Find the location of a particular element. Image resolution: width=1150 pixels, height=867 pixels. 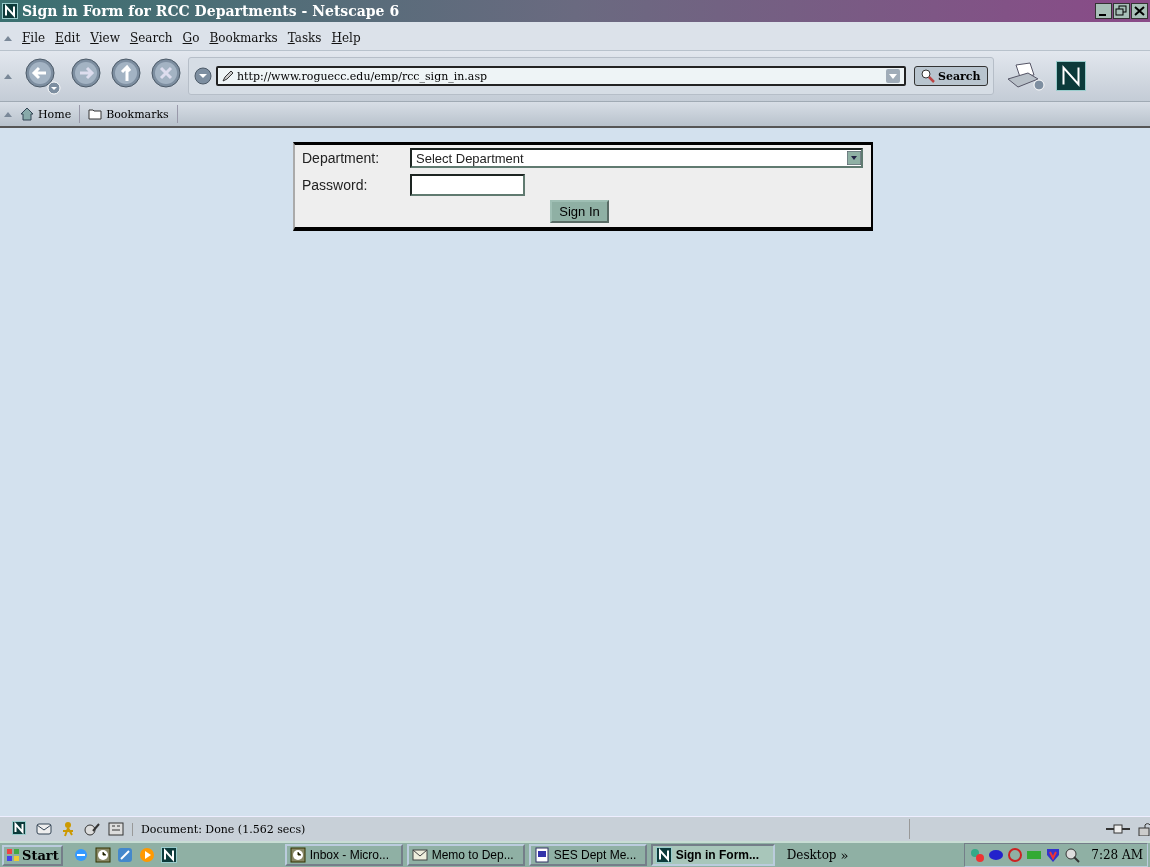

desktop-toolbar-label: Desktop is located at coordinates (811, 855).